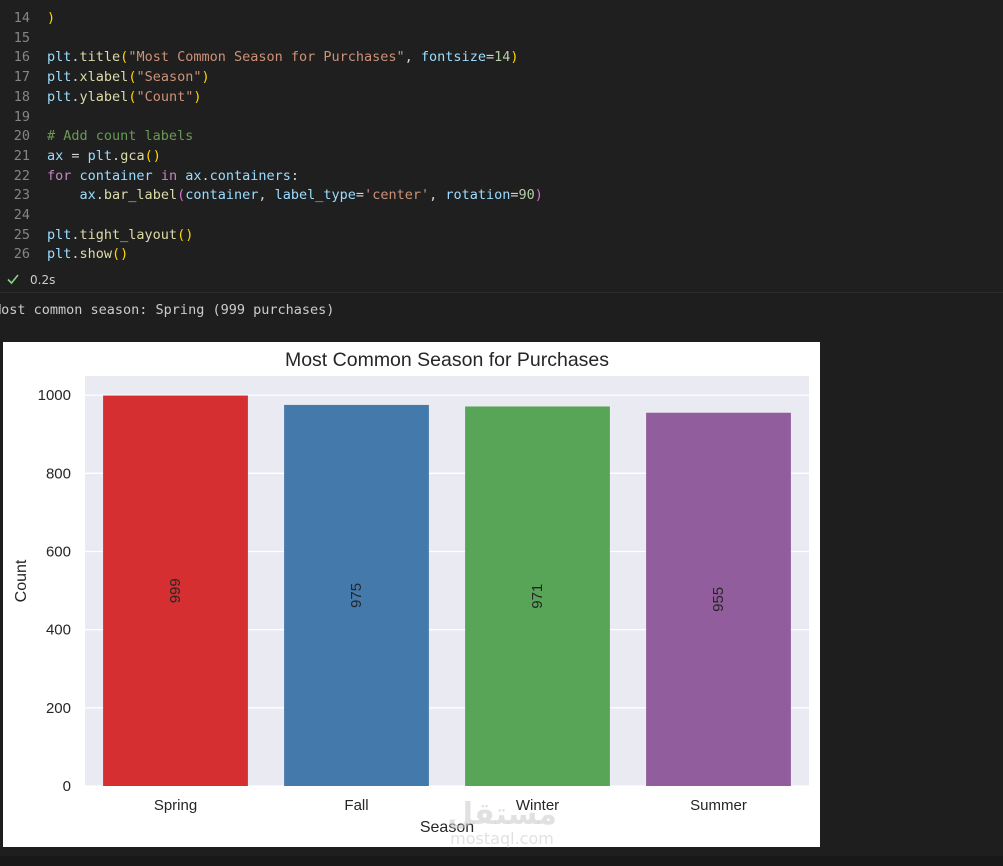 Image resolution: width=1003 pixels, height=866 pixels. Describe the element at coordinates (21, 77) in the screenshot. I see `line-number: 17` at that location.